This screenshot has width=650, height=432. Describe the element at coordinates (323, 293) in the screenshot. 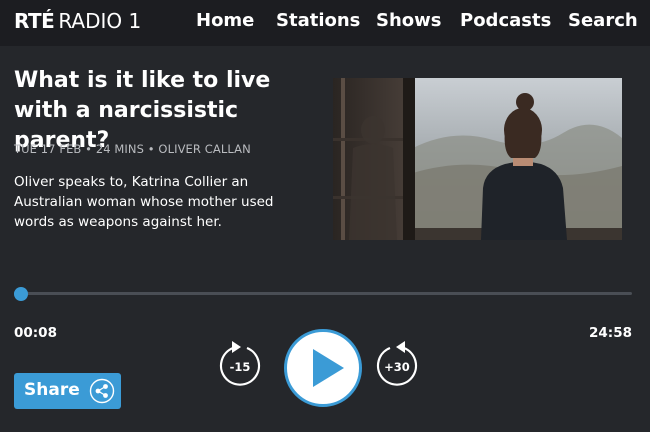

I see `progress-track` at that location.